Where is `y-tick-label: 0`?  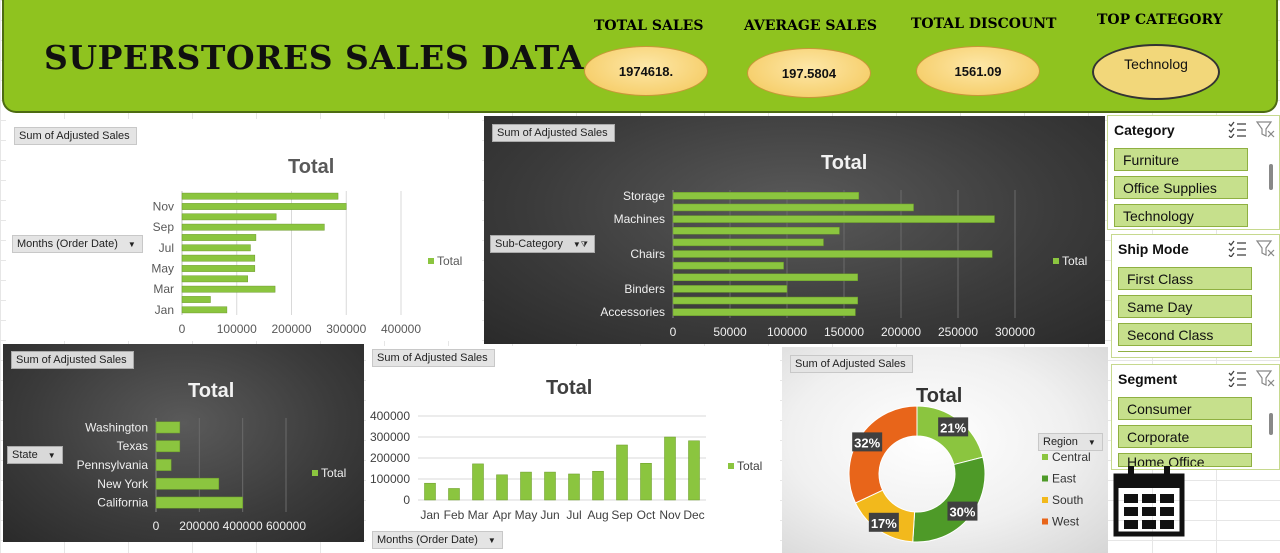 y-tick-label: 0 is located at coordinates (406, 500).